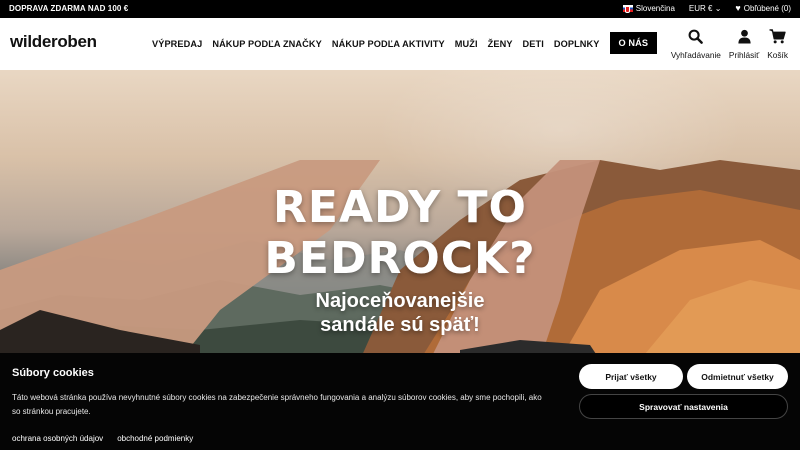 The width and height of the screenshot is (800, 450). What do you see at coordinates (695, 55) in the screenshot?
I see `search-label: Vyhľadávanie` at bounding box center [695, 55].